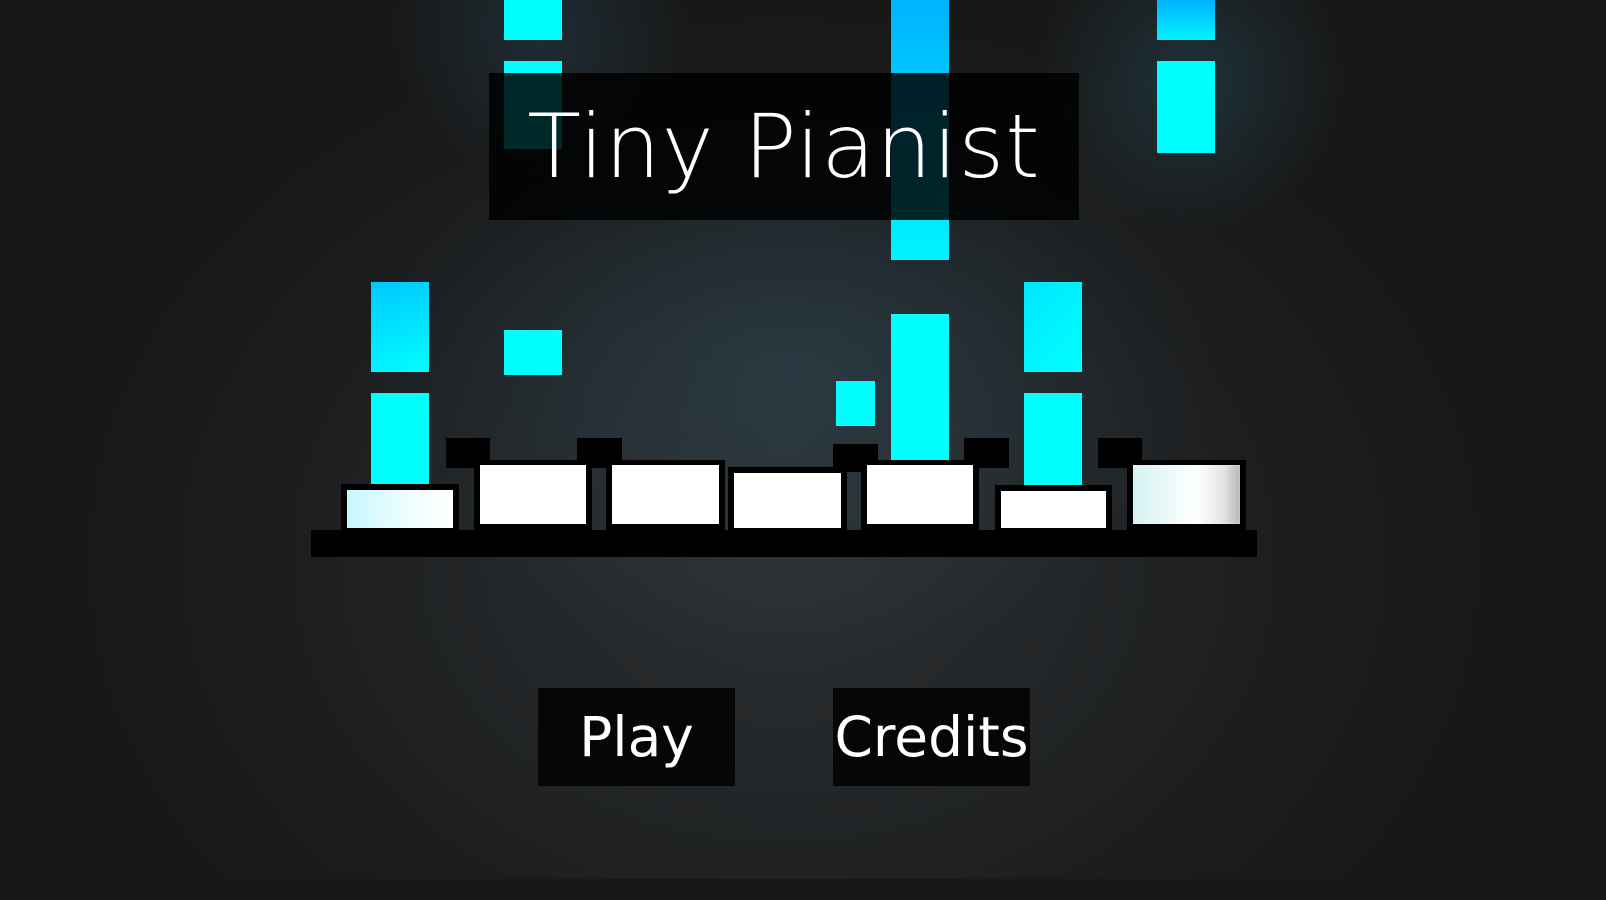  Describe the element at coordinates (636, 737) in the screenshot. I see `play-button: Play` at that location.